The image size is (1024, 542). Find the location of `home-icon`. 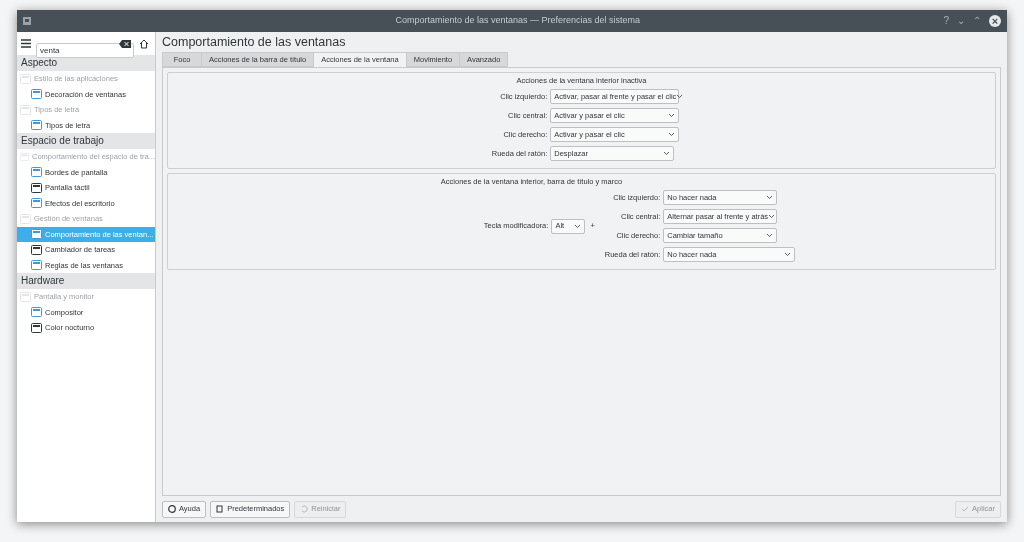

home-icon is located at coordinates (144, 43).